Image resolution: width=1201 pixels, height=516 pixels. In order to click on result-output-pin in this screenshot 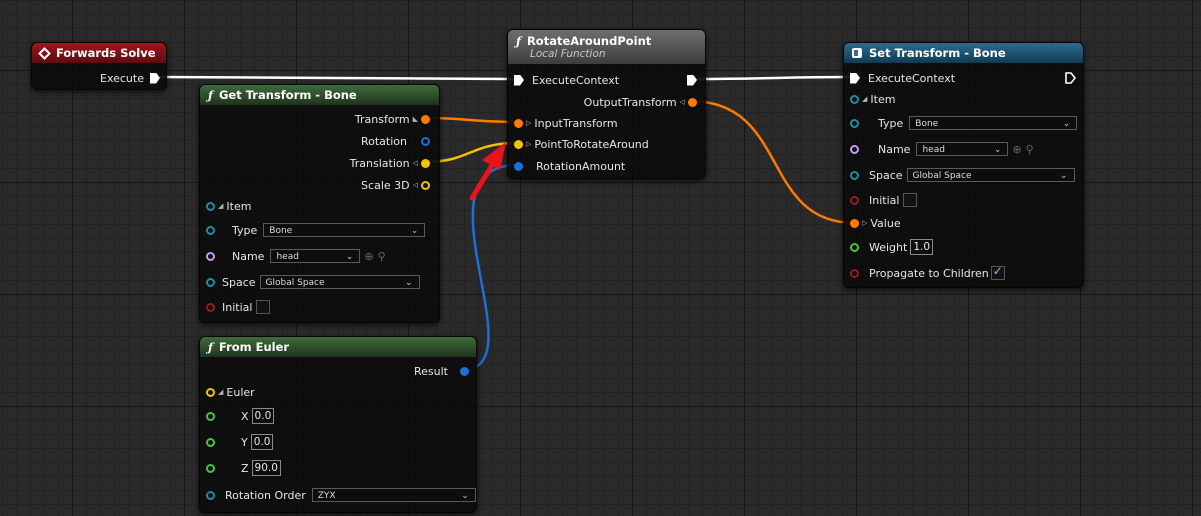, I will do `click(464, 371)`.